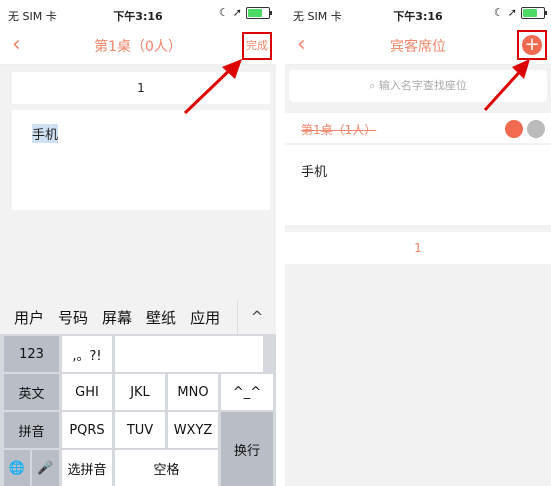 The height and width of the screenshot is (486, 551). Describe the element at coordinates (17, 468) in the screenshot. I see `globe-icon: 🌐` at that location.